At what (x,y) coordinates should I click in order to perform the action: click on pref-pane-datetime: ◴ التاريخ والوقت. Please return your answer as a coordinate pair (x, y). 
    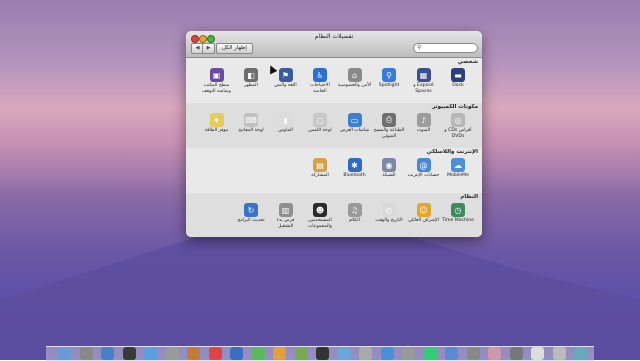
    Looking at the image, I should click on (389, 213).